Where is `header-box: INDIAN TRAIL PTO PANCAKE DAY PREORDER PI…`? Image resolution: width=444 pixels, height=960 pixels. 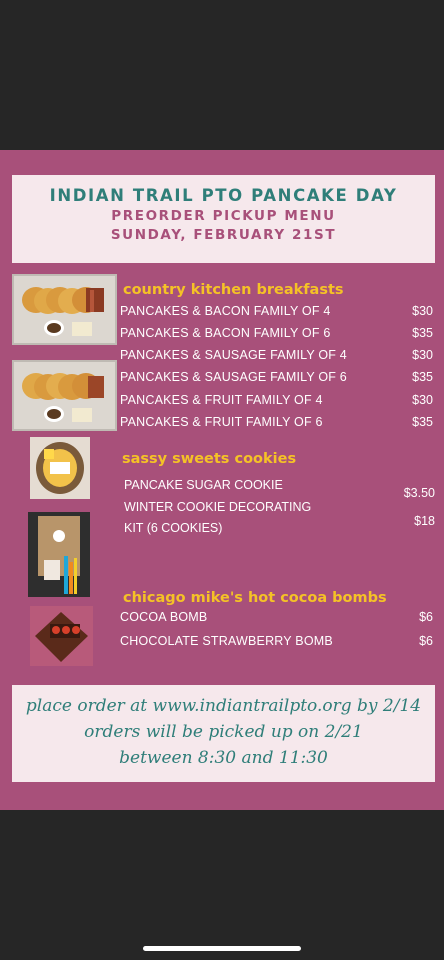
header-box: INDIAN TRAIL PTO PANCAKE DAY PREORDER PI… is located at coordinates (223, 219).